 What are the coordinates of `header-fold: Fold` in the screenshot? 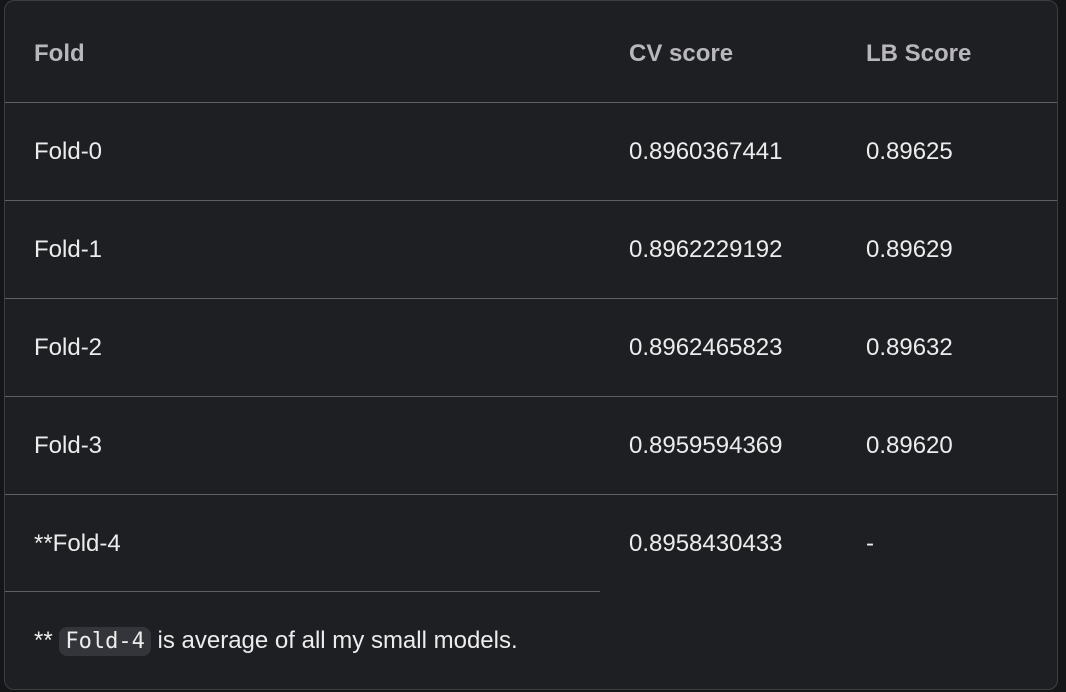 It's located at (59, 53).